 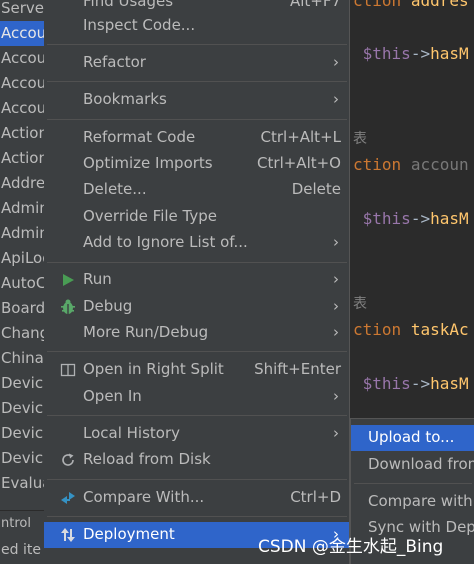 I want to click on project-tree-item: Addres, so click(x=22, y=183).